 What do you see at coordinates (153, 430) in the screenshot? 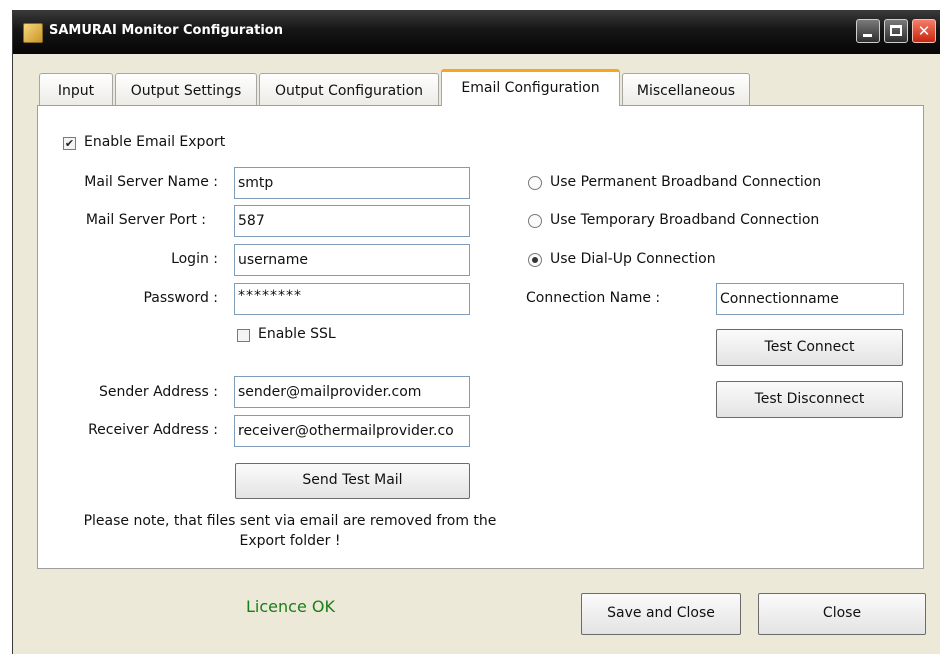
I see `receiver-address-label: Receiver Address :` at bounding box center [153, 430].